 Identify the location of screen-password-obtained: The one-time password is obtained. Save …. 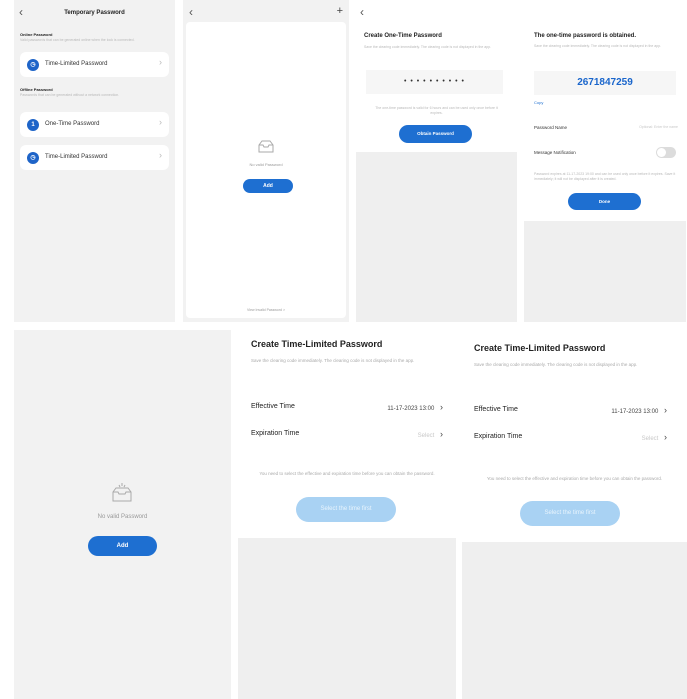
(605, 161).